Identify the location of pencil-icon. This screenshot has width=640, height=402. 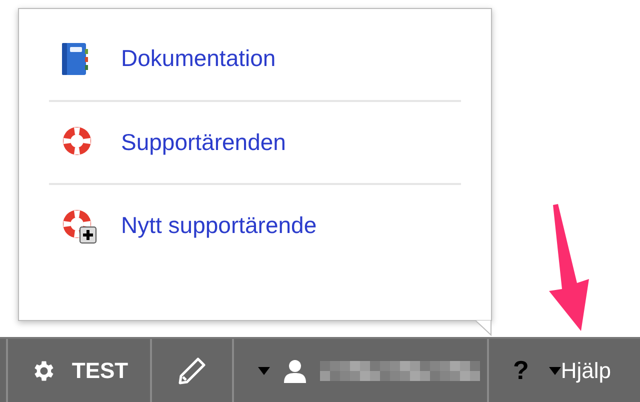
(192, 370).